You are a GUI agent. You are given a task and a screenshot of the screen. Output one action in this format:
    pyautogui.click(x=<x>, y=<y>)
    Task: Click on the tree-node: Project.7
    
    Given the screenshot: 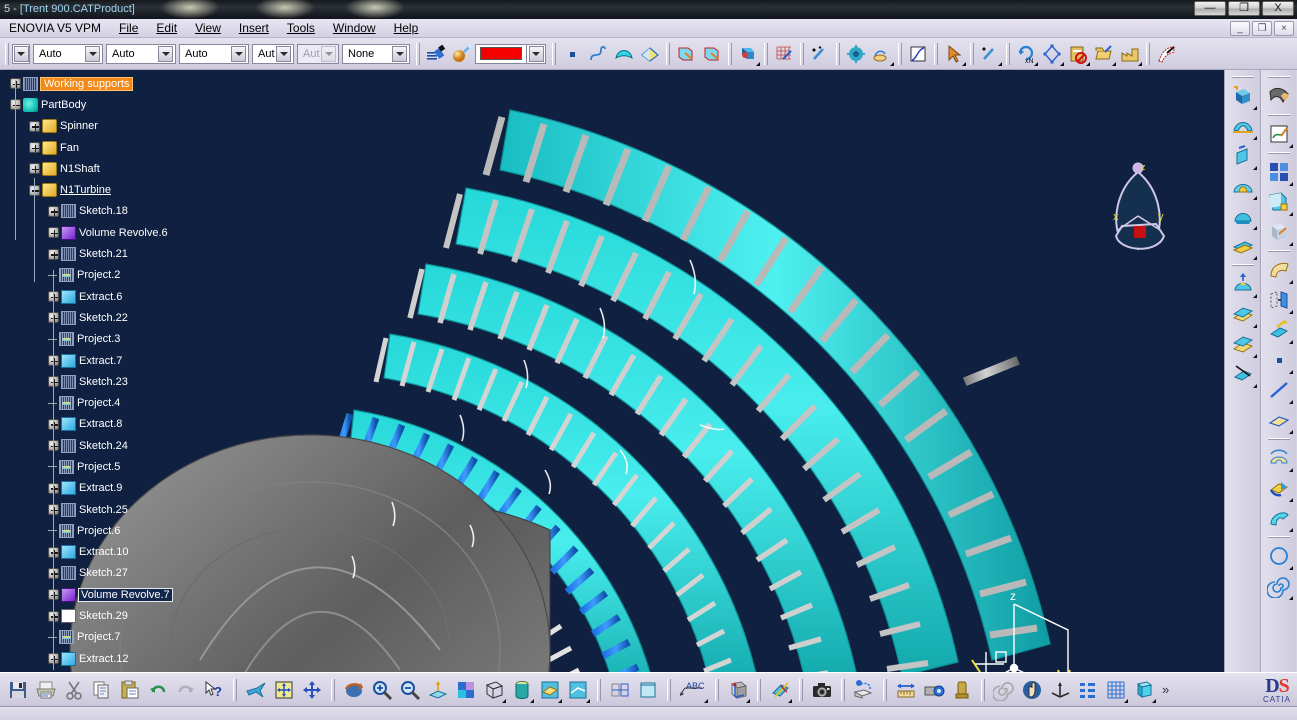 What is the action you would take?
    pyautogui.click(x=117, y=637)
    